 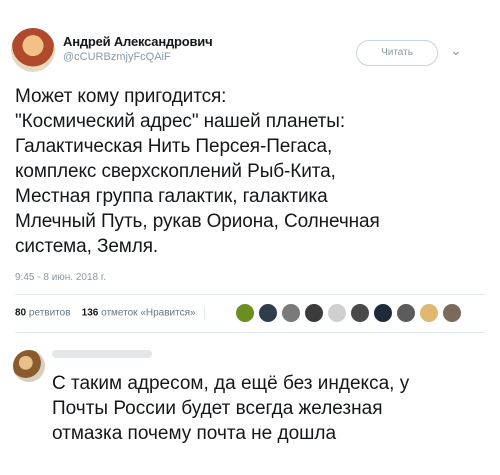 What do you see at coordinates (50, 313) in the screenshot?
I see `retweets-label: ретвитов` at bounding box center [50, 313].